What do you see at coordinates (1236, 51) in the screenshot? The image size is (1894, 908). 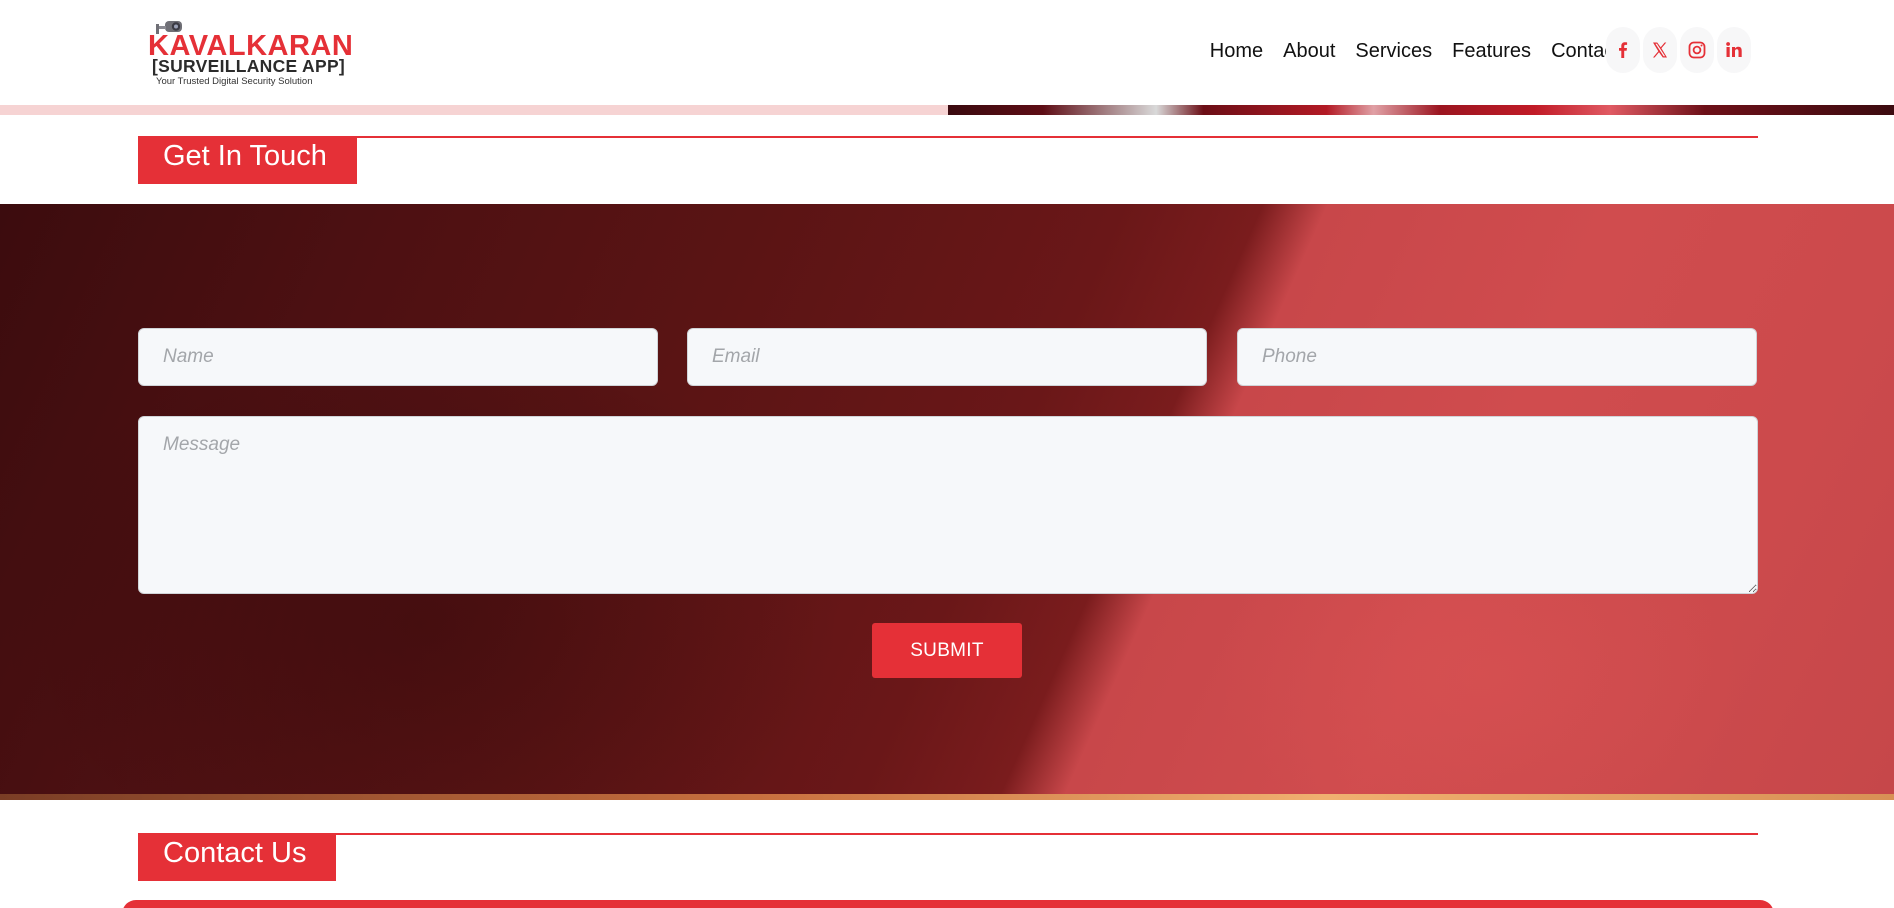 I see `nav-home: Home` at bounding box center [1236, 51].